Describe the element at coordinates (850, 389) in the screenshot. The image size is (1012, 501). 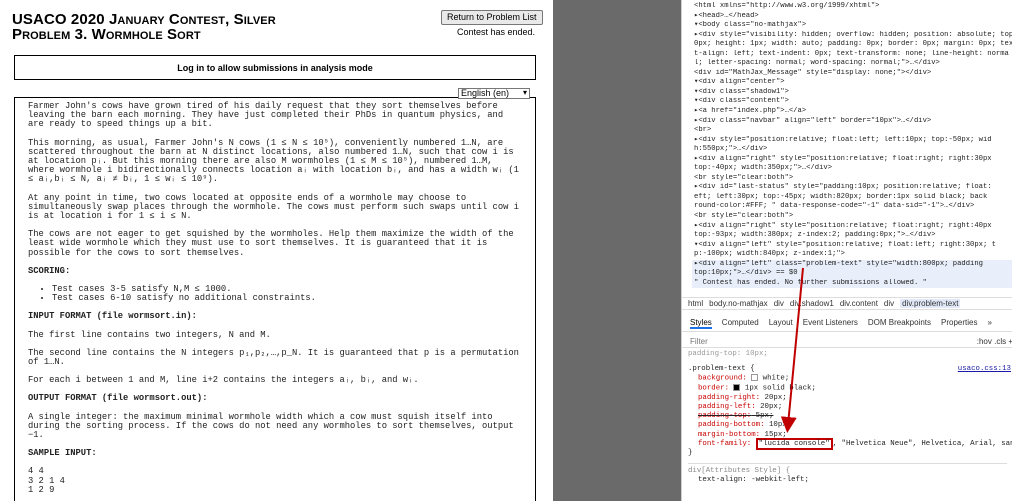
I see `css-declaration: border: 1px solid black;` at that location.